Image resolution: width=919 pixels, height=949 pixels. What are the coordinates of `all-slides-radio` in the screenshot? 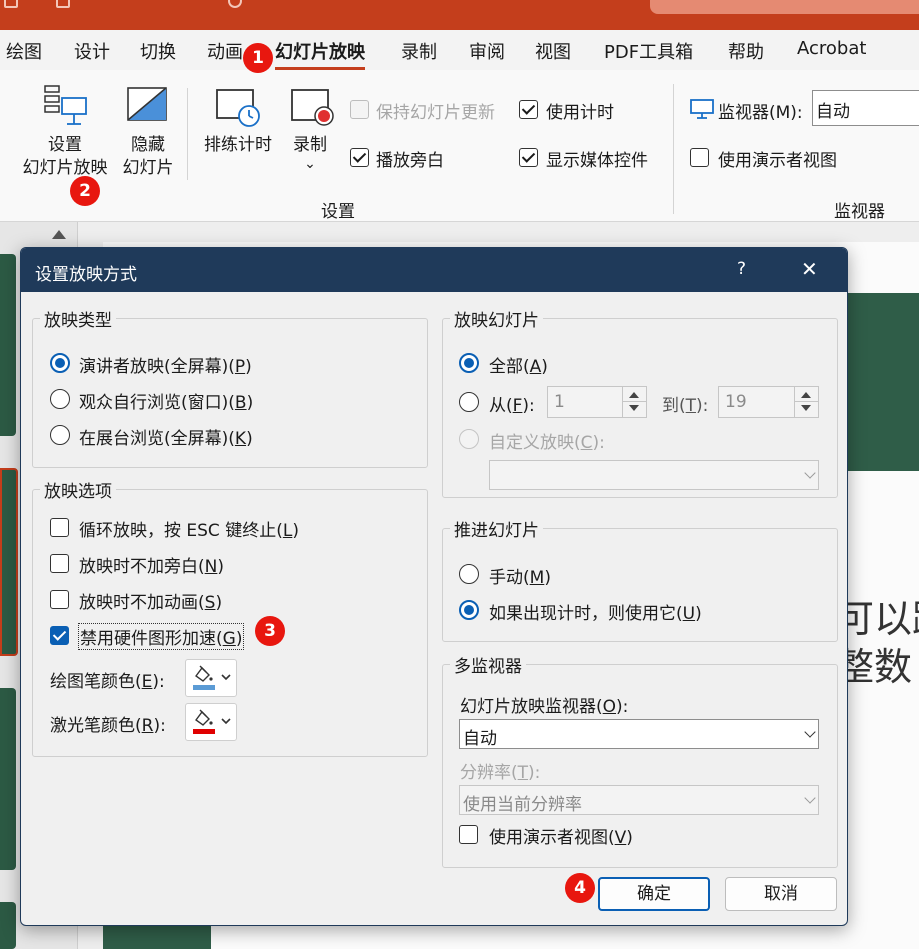 It's located at (469, 363).